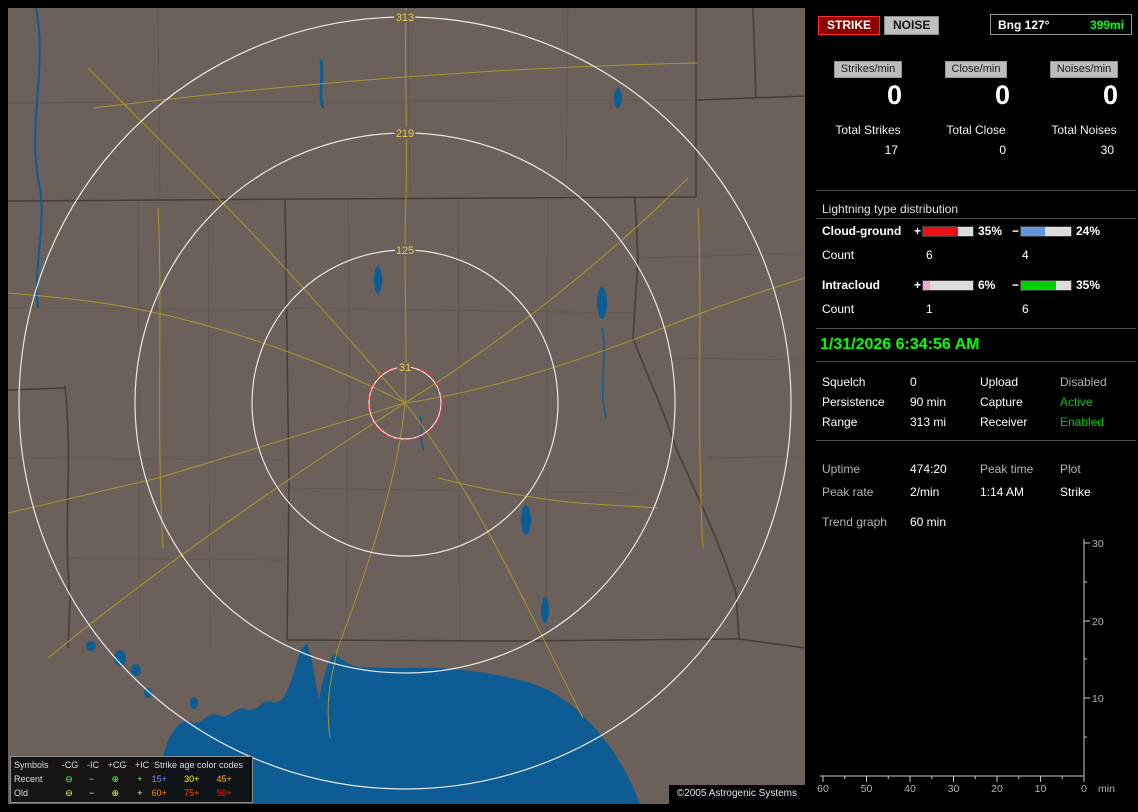  Describe the element at coordinates (1007, 469) in the screenshot. I see `peak-time-label: Peak time` at that location.